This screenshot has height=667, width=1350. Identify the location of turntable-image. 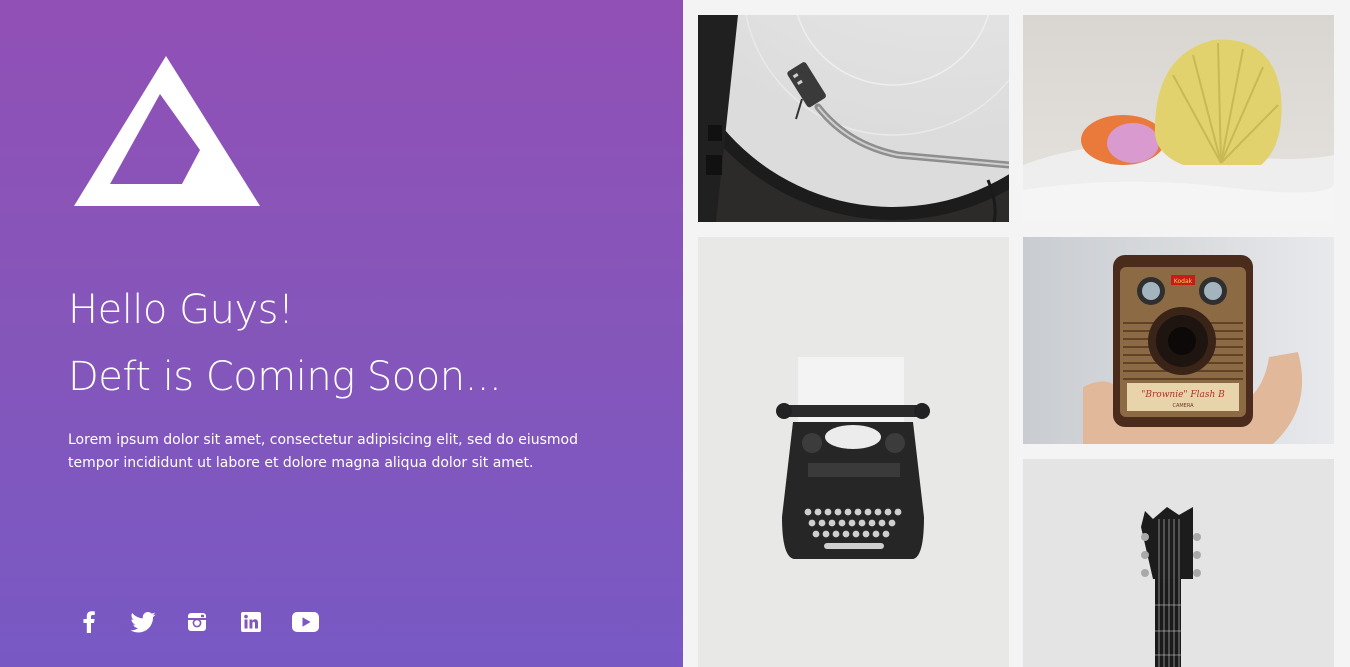
(853, 118).